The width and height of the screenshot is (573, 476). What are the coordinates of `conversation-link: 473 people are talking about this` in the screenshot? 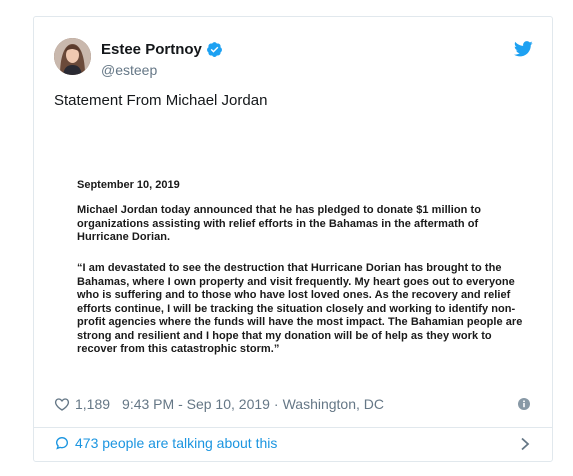 It's located at (165, 443).